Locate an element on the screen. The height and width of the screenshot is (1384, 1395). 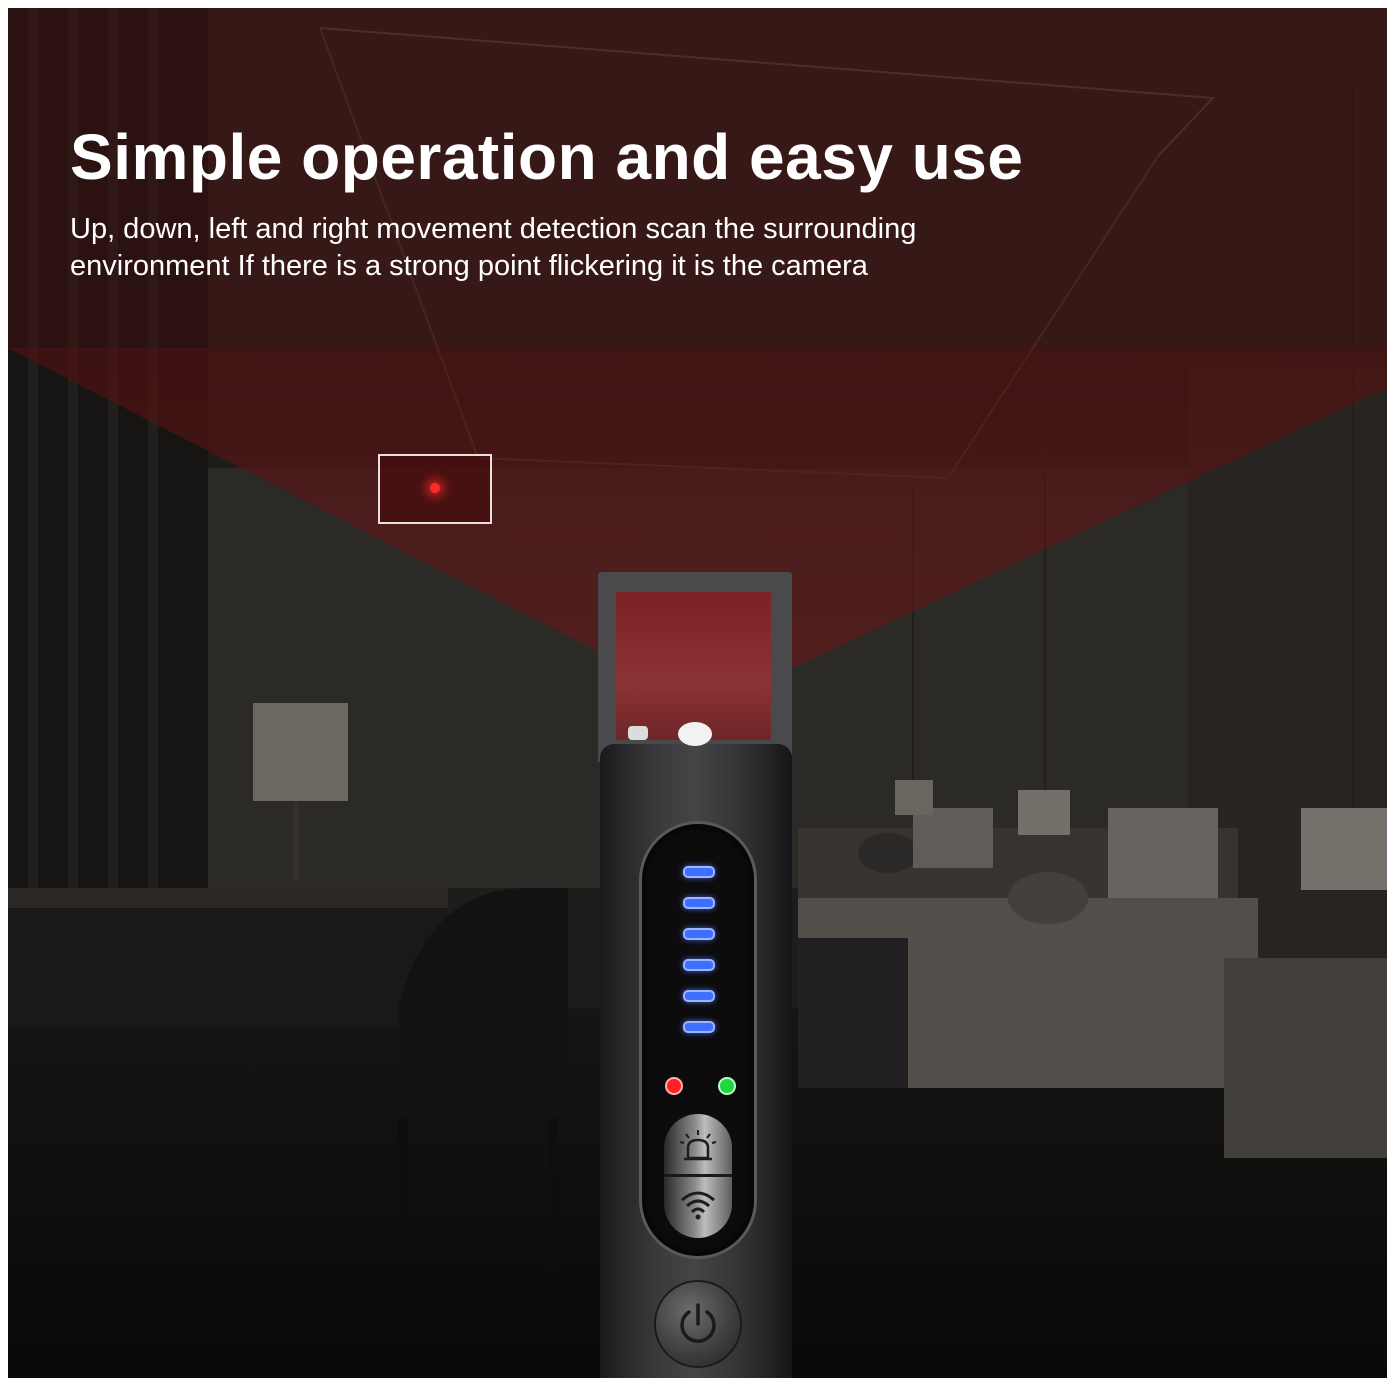
power-icon is located at coordinates (698, 1323).